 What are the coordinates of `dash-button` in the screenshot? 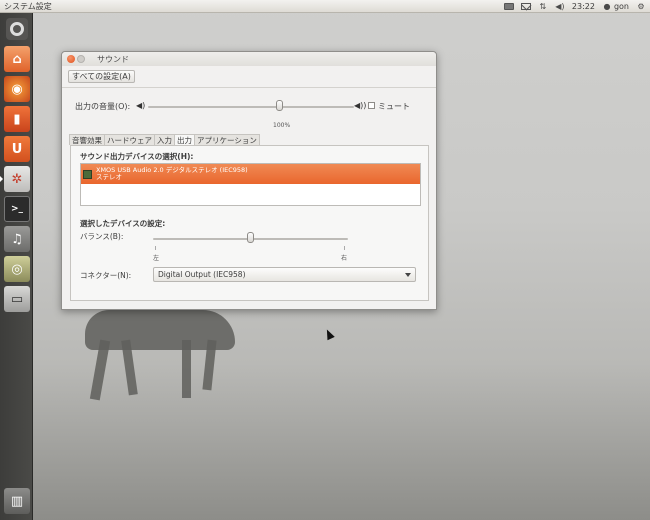 It's located at (17, 29).